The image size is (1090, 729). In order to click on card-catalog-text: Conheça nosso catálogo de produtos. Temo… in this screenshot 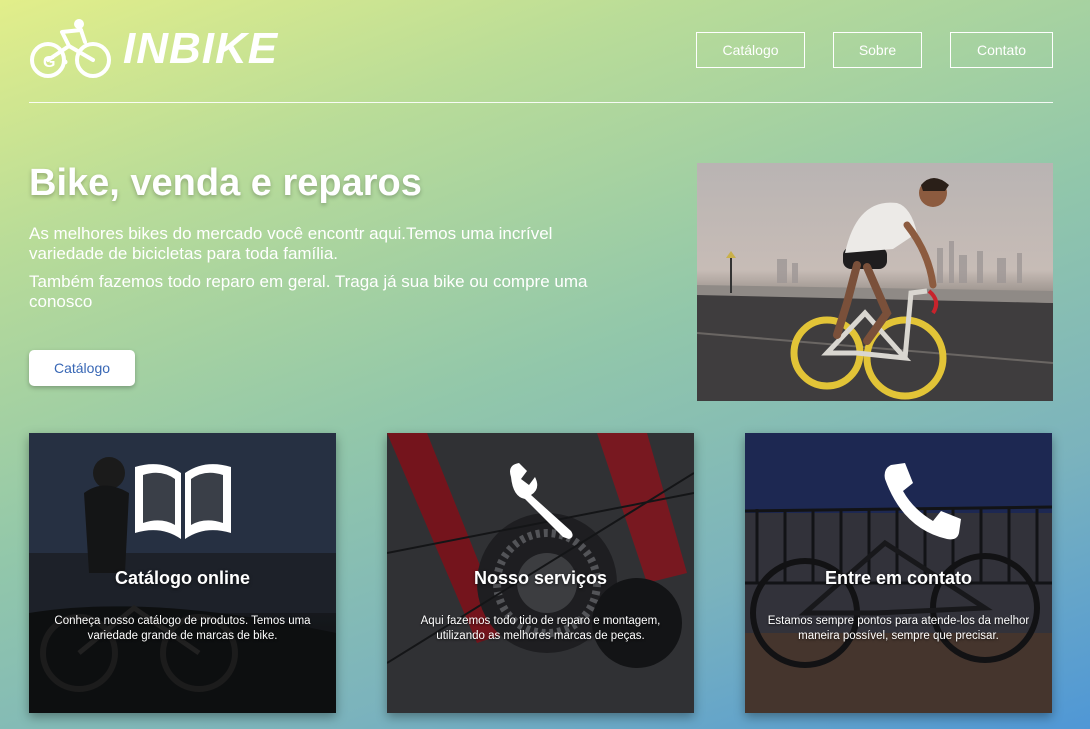, I will do `click(182, 628)`.